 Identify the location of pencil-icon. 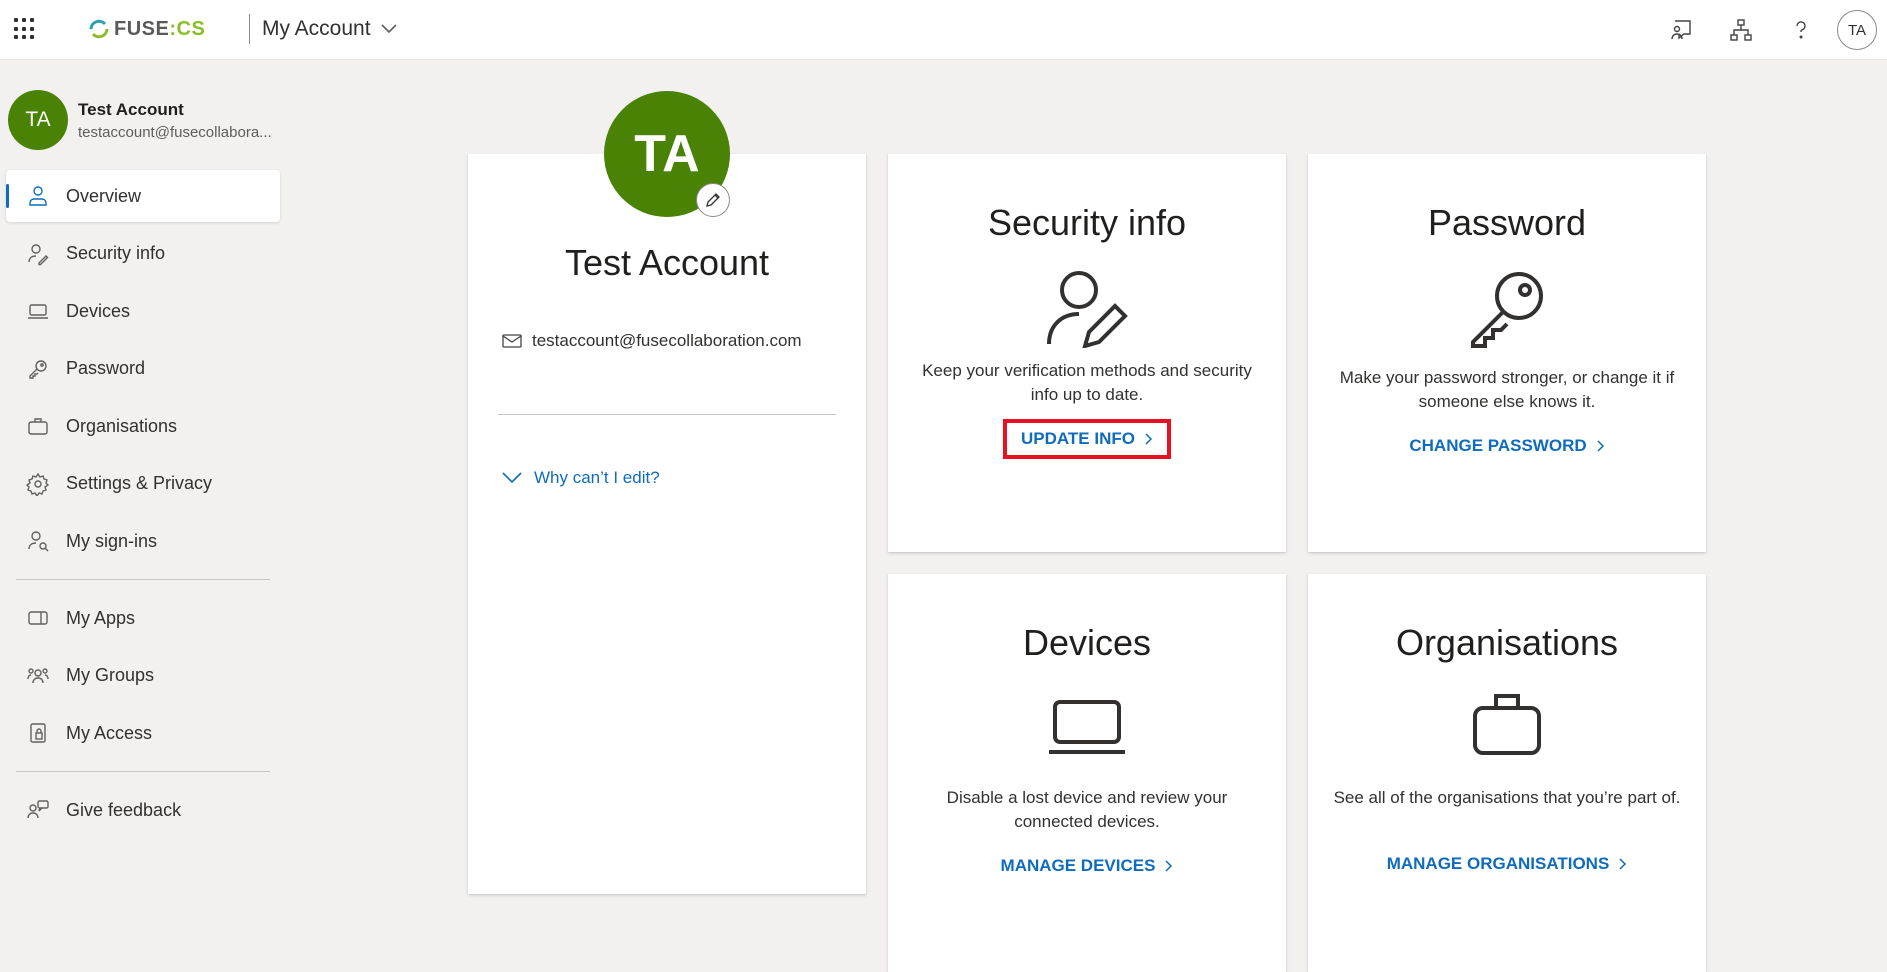
(713, 200).